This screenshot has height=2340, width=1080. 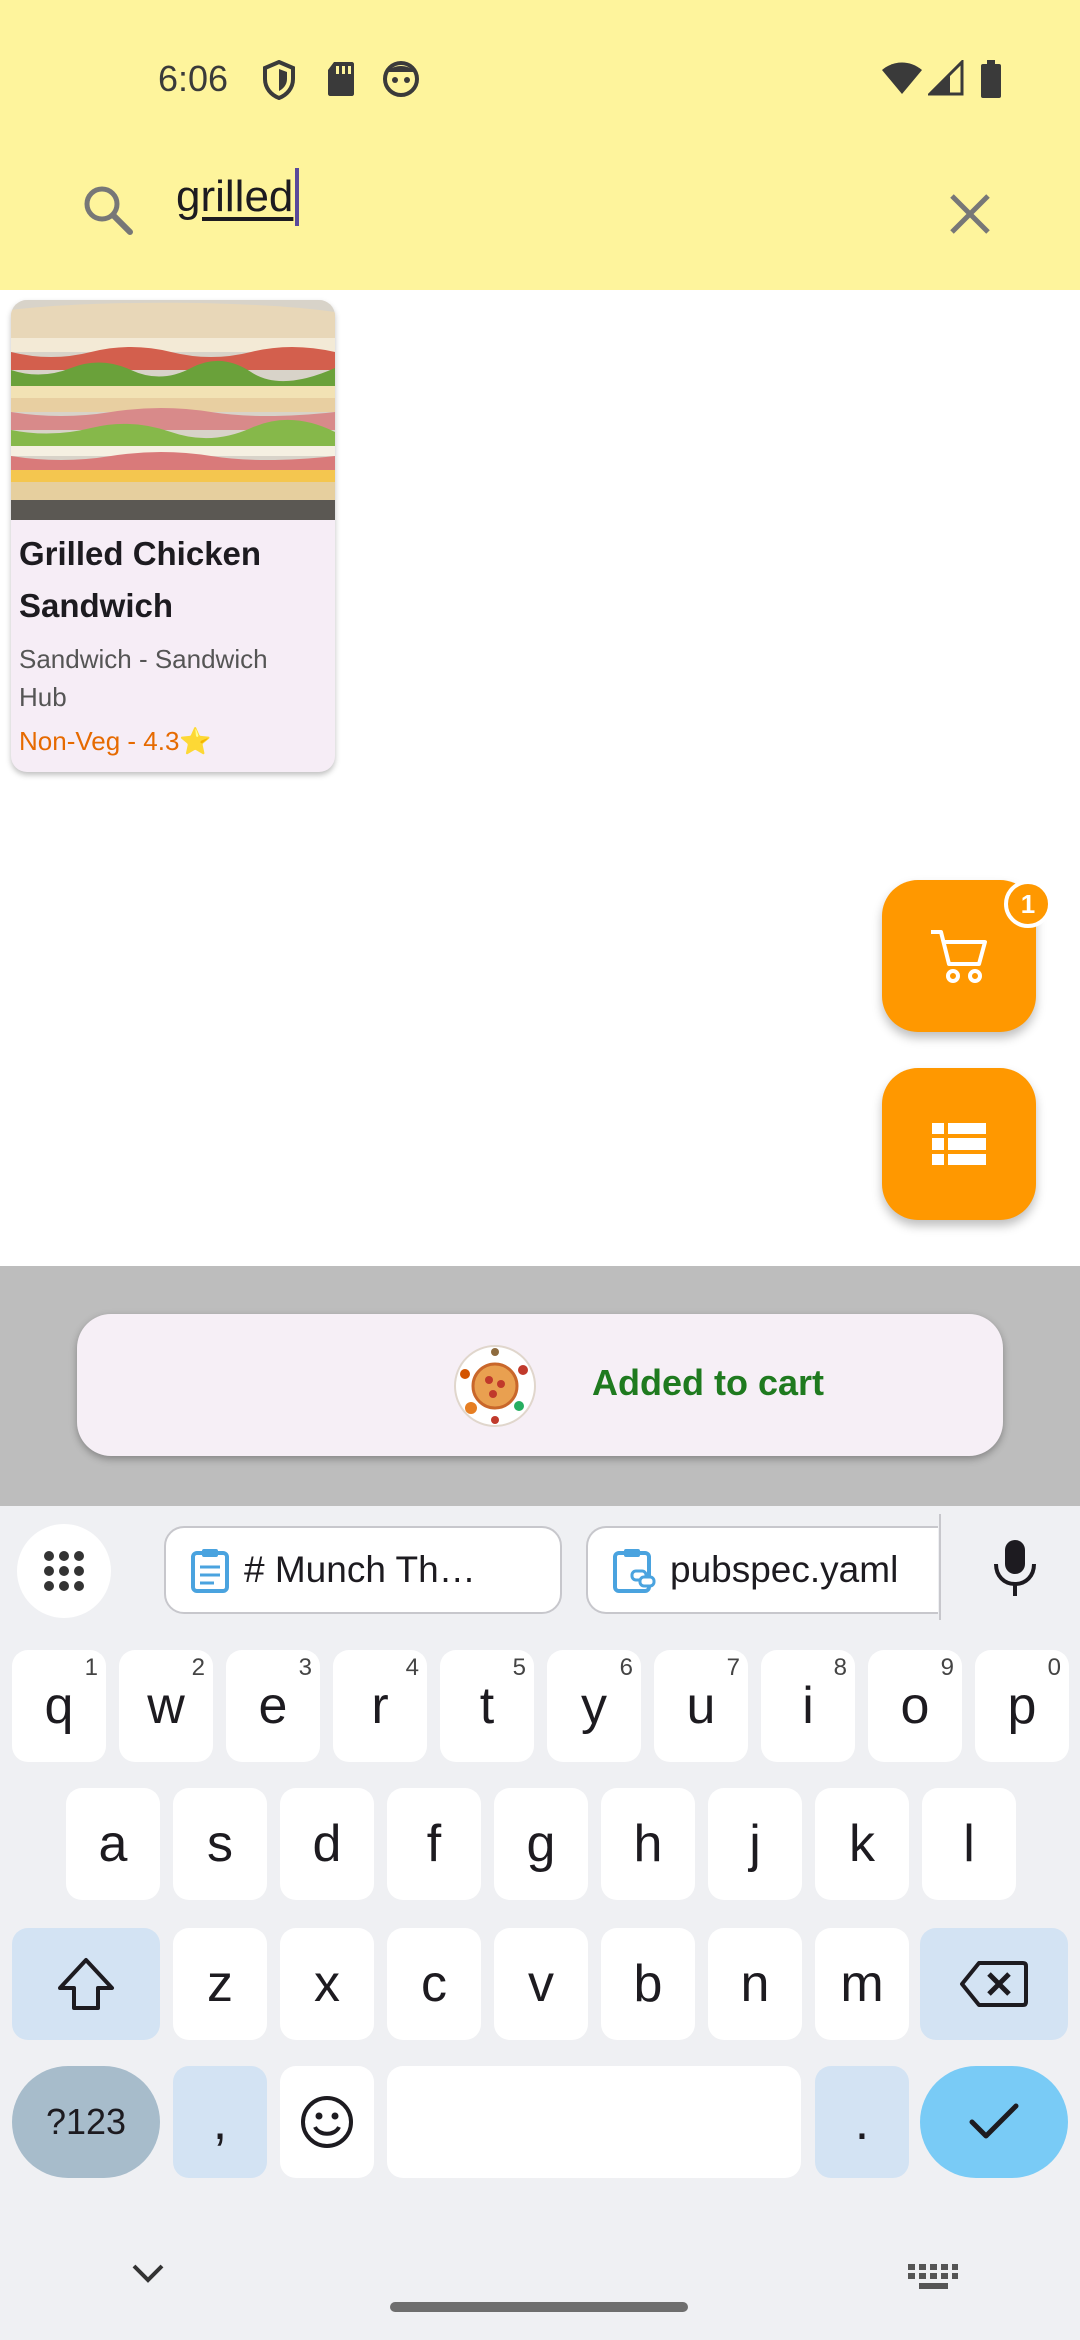 I want to click on key-hint: 0, so click(x=1054, y=1667).